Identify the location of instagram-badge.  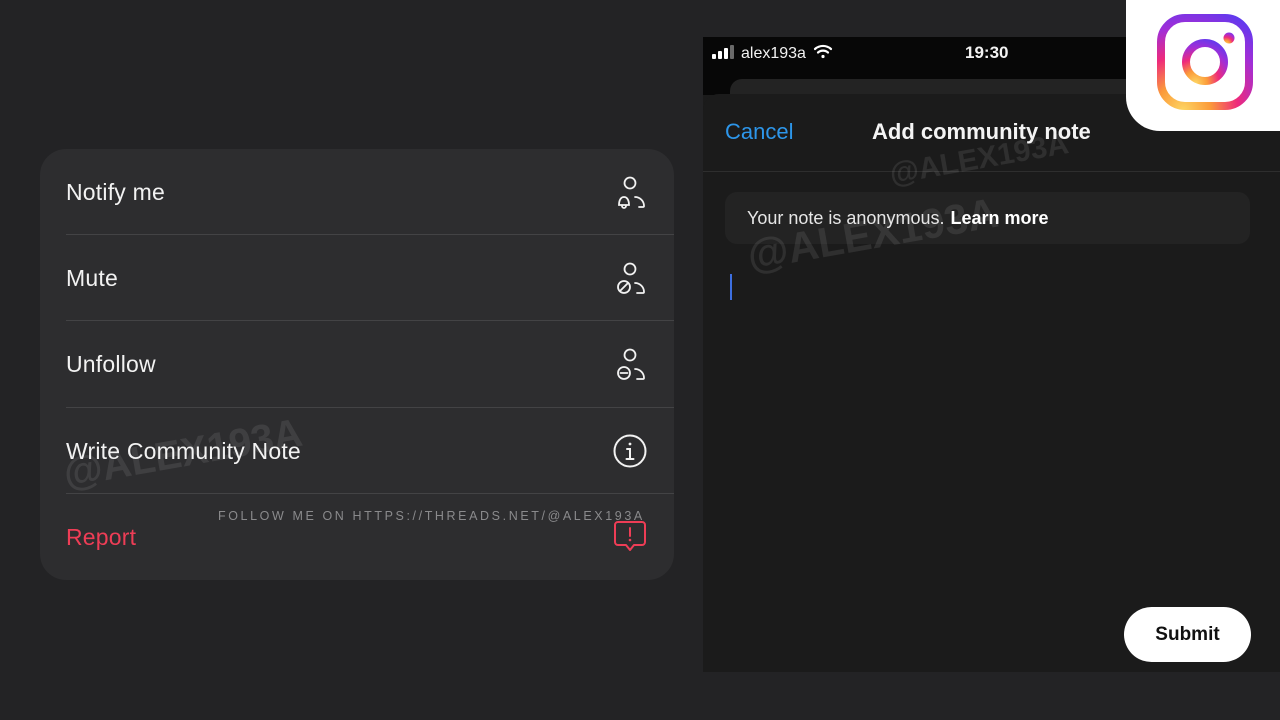
(1203, 65).